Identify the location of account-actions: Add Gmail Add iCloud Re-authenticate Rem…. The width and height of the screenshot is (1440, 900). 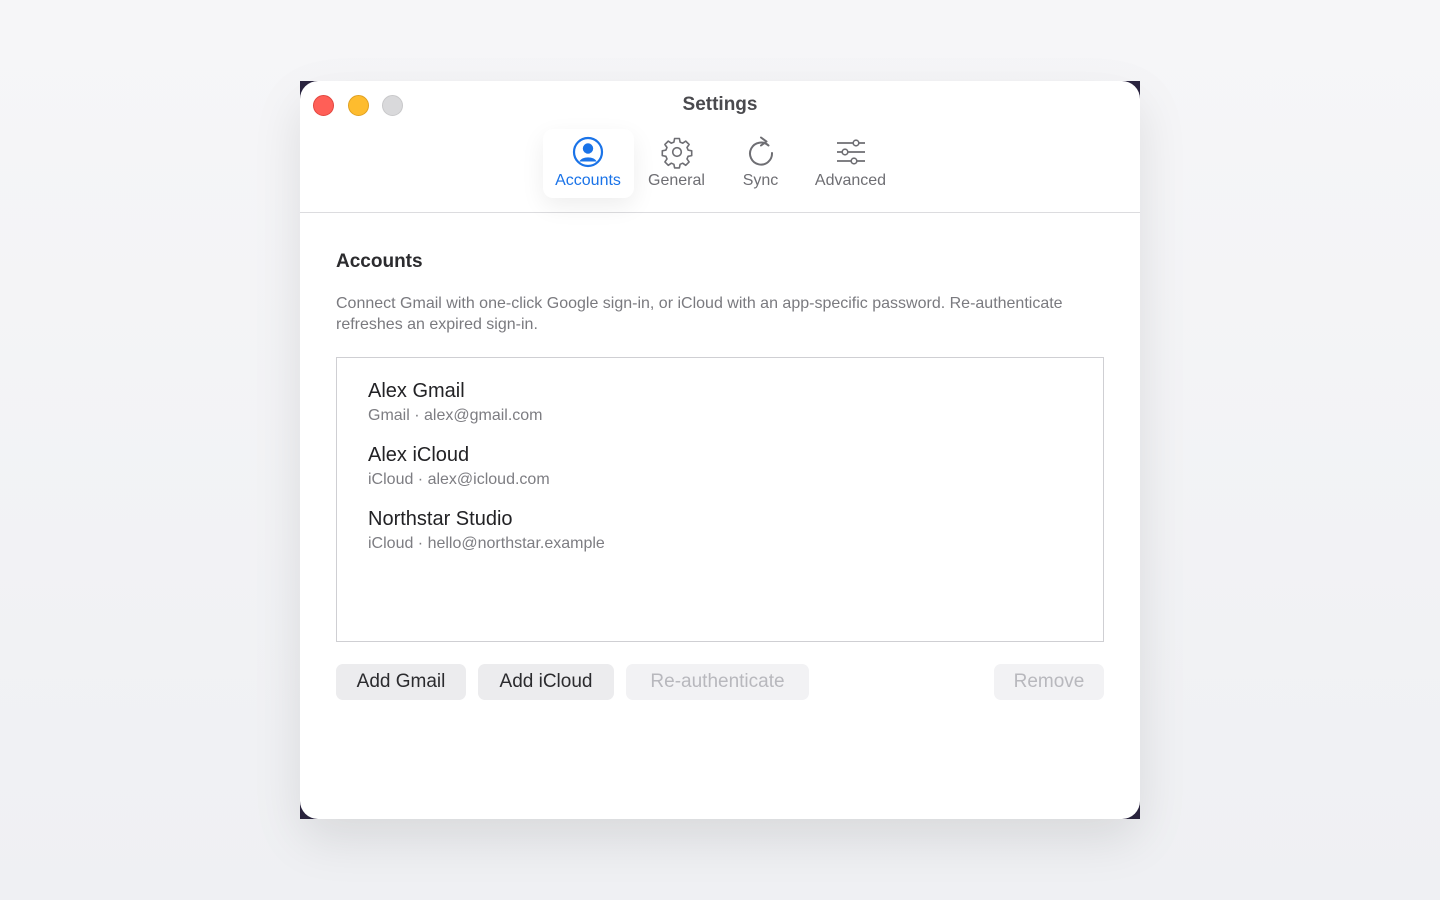
(720, 682).